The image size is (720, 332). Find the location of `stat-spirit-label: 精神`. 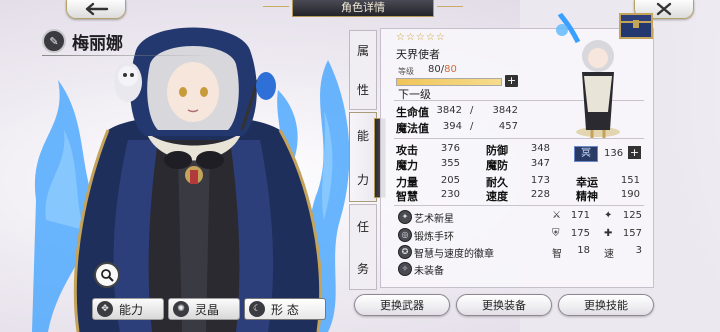

stat-spirit-label: 精神 is located at coordinates (587, 196).